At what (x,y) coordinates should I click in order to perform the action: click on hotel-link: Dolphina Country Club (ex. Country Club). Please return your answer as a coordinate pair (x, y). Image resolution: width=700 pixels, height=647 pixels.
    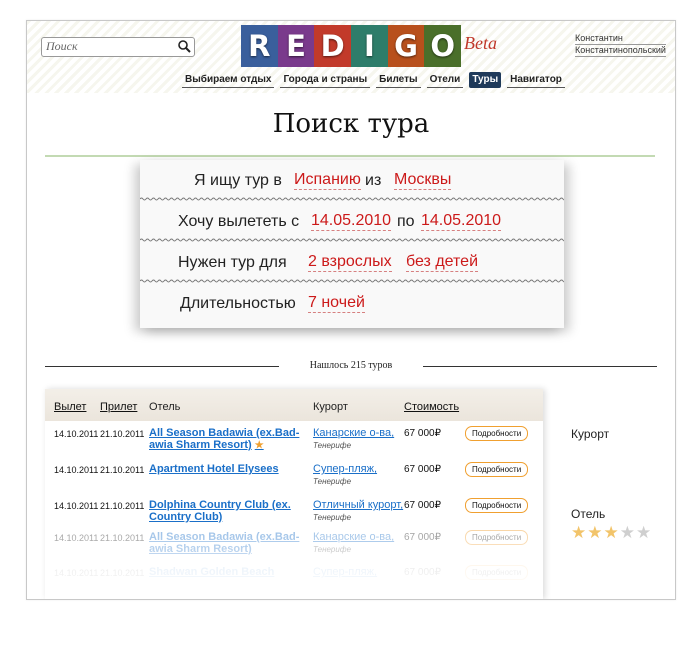
    Looking at the image, I should click on (220, 511).